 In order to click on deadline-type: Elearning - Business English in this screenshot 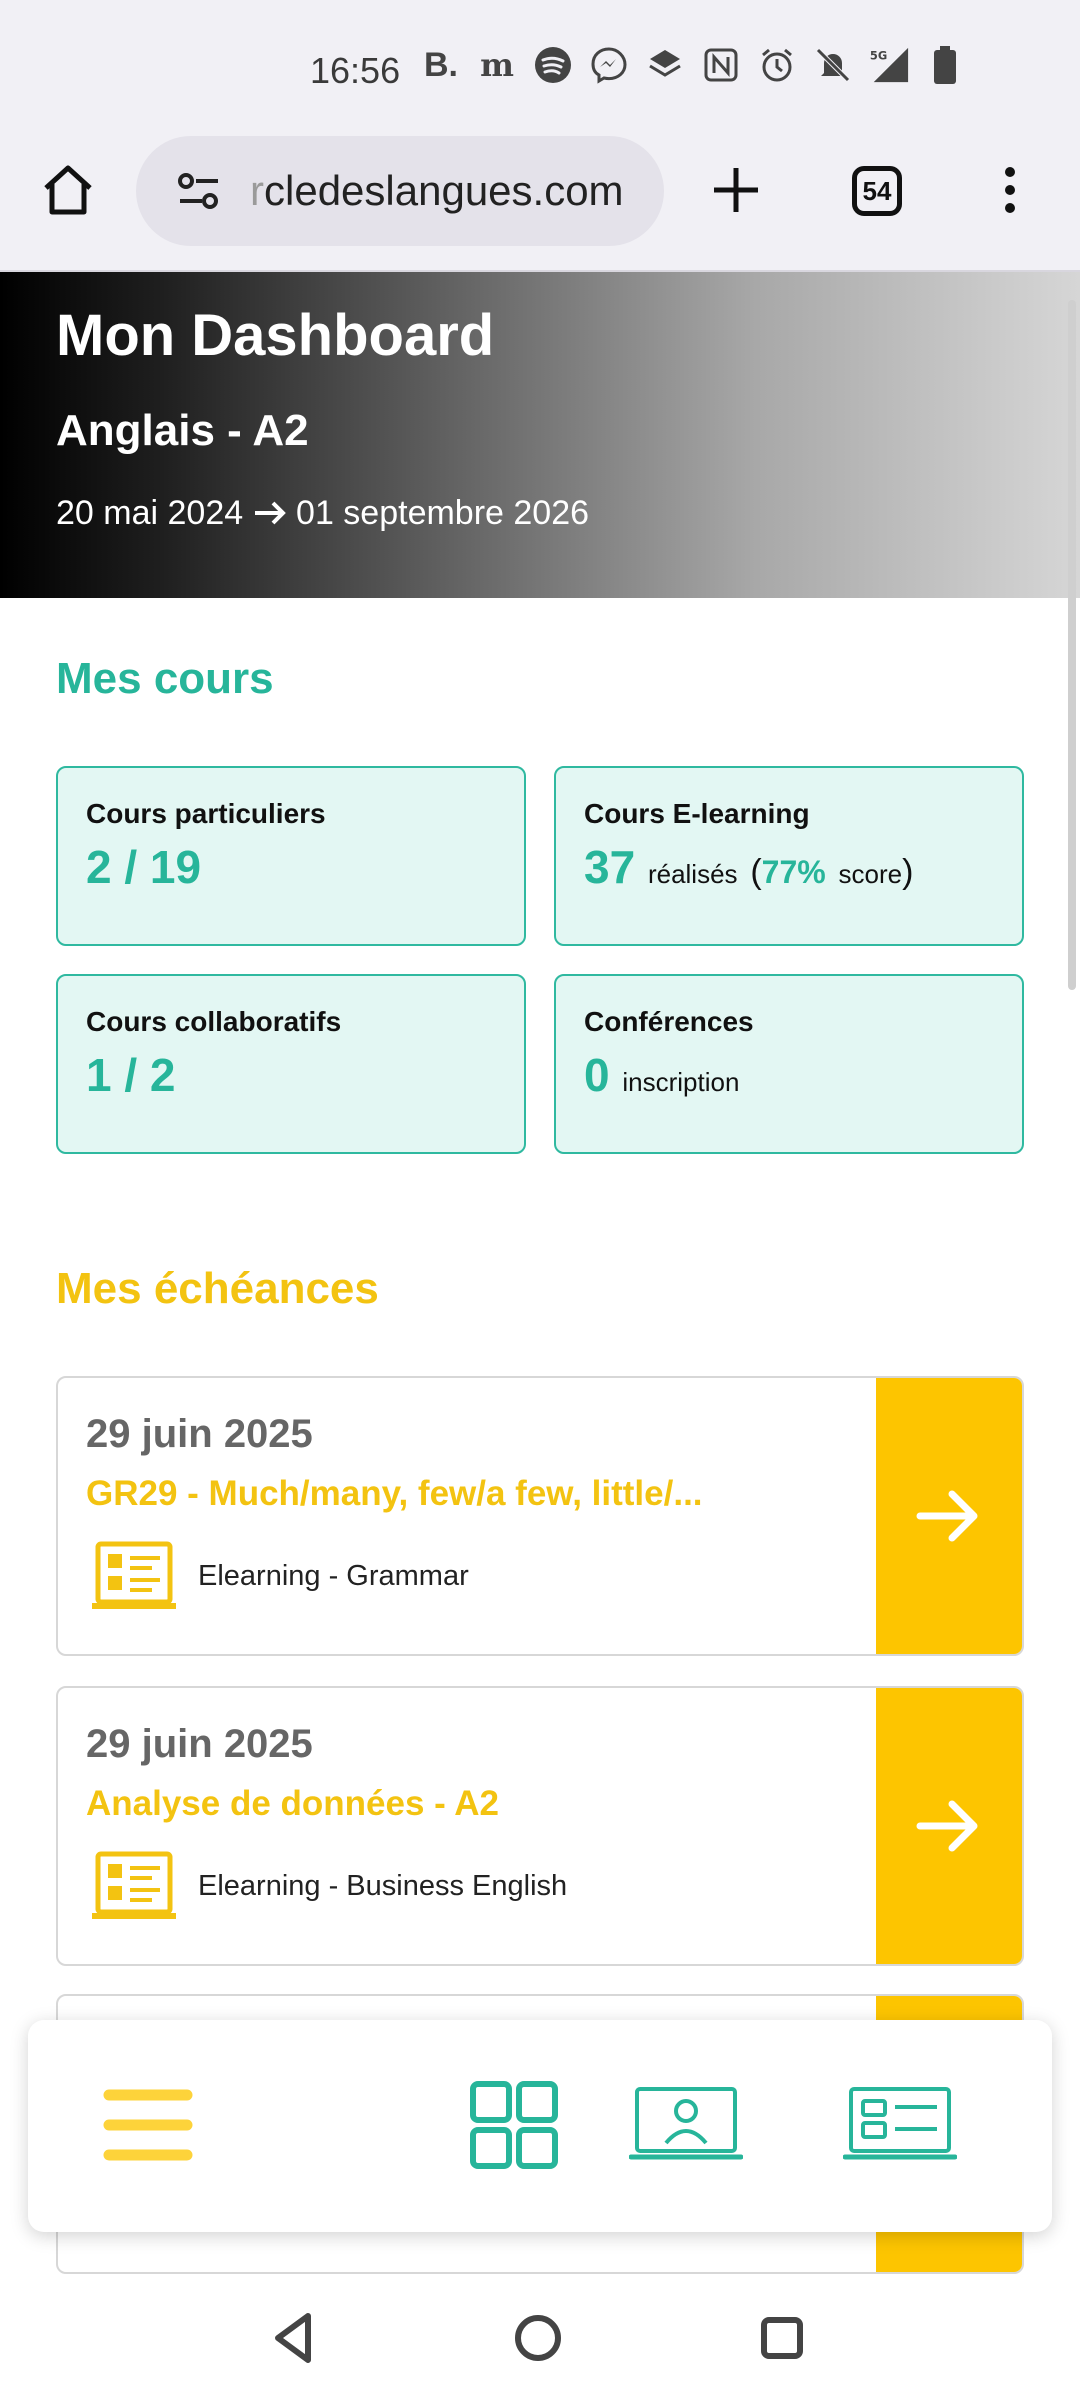, I will do `click(383, 1886)`.